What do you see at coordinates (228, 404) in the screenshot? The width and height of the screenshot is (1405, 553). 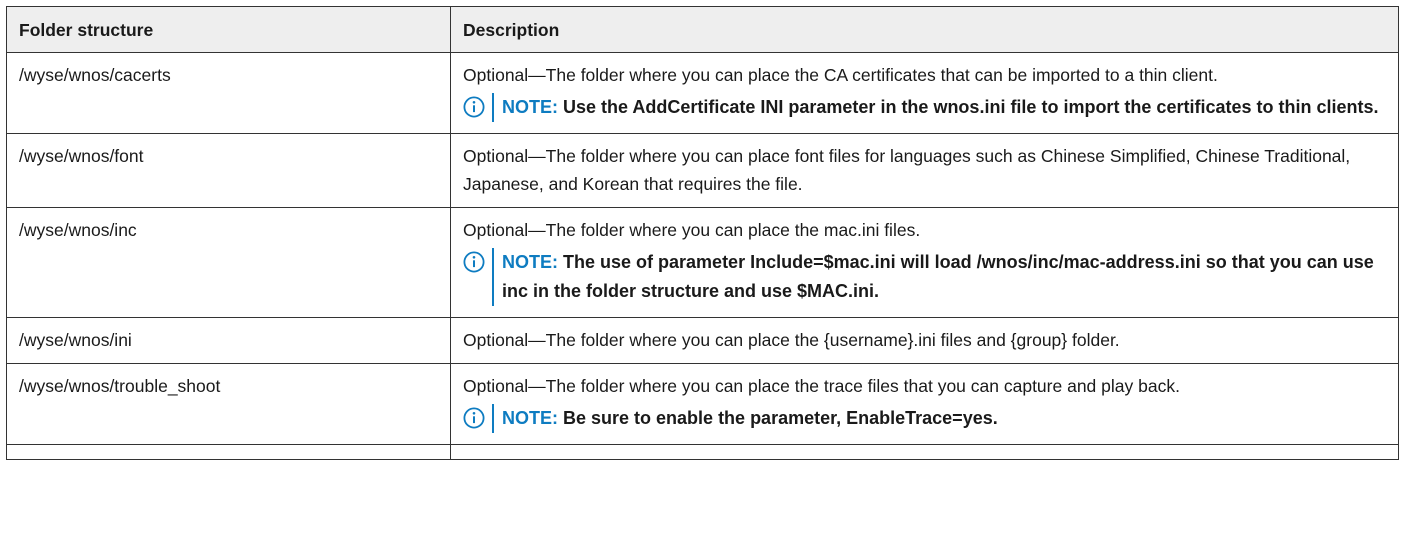 I see `folder-path-cell: /wyse/wnos/trouble_shoot` at bounding box center [228, 404].